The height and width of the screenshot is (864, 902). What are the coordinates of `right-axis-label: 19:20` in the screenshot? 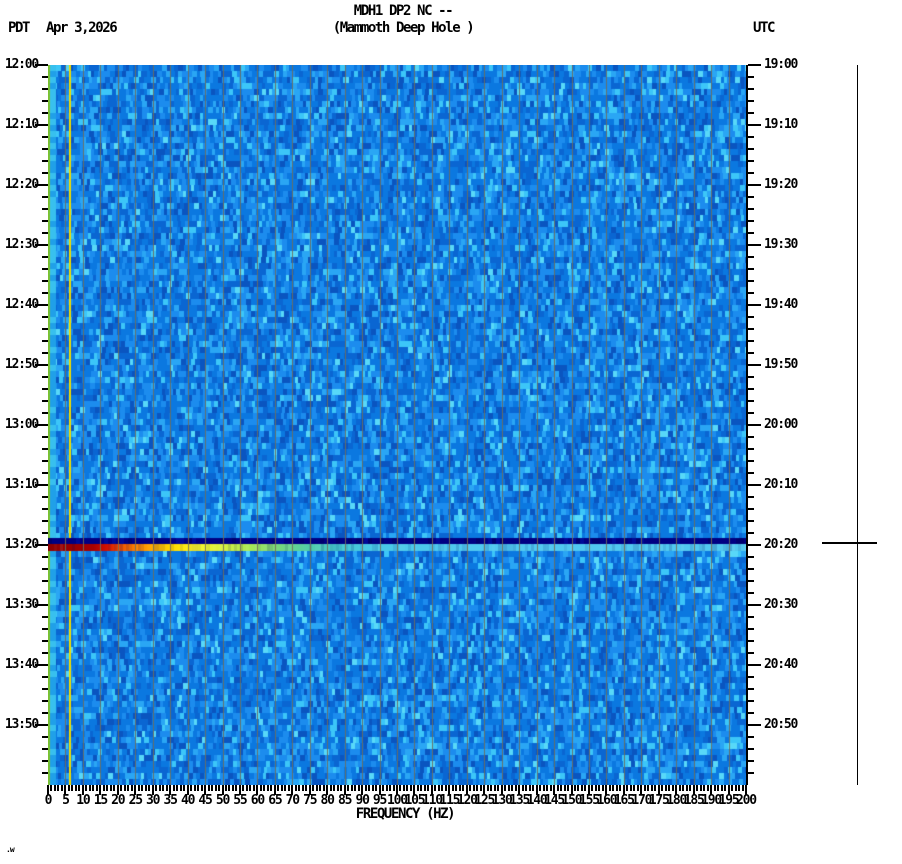 It's located at (781, 184).